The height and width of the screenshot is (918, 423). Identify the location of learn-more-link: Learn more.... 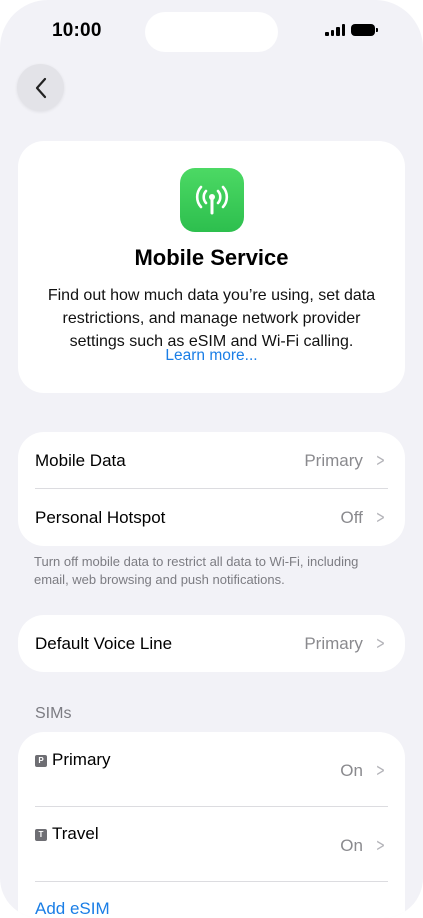
(211, 356).